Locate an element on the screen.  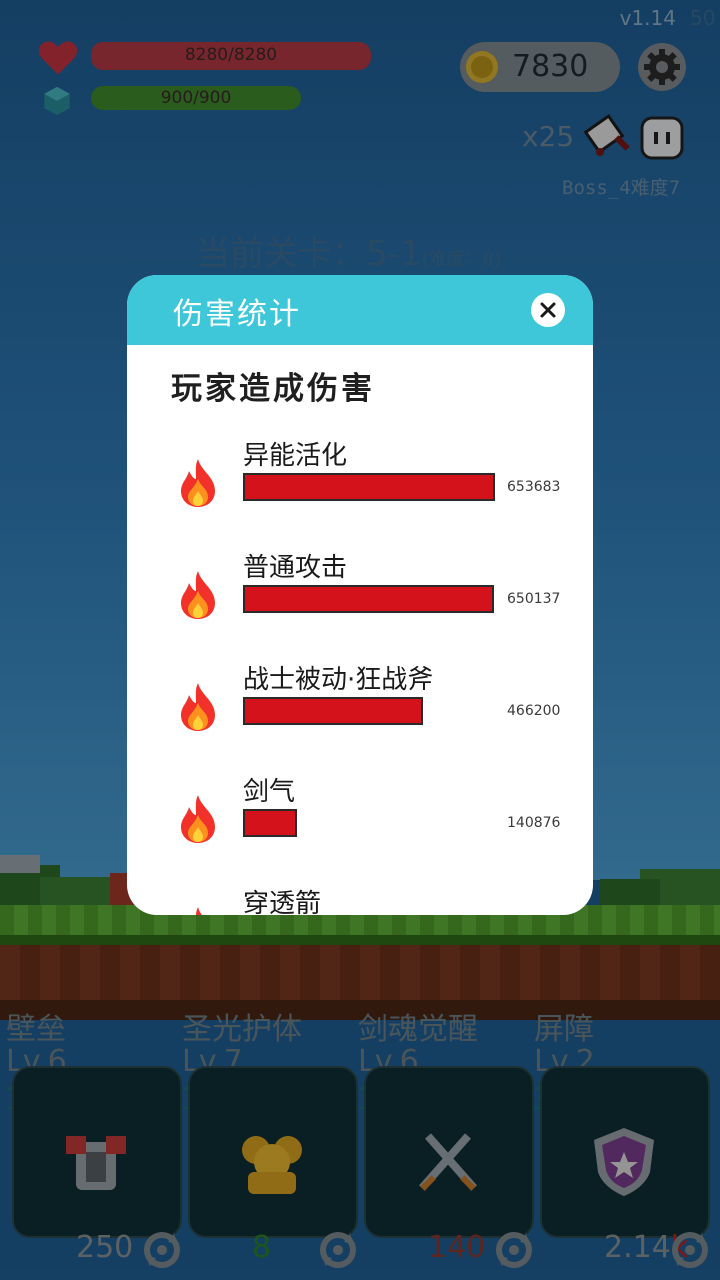
close-icon is located at coordinates (548, 310).